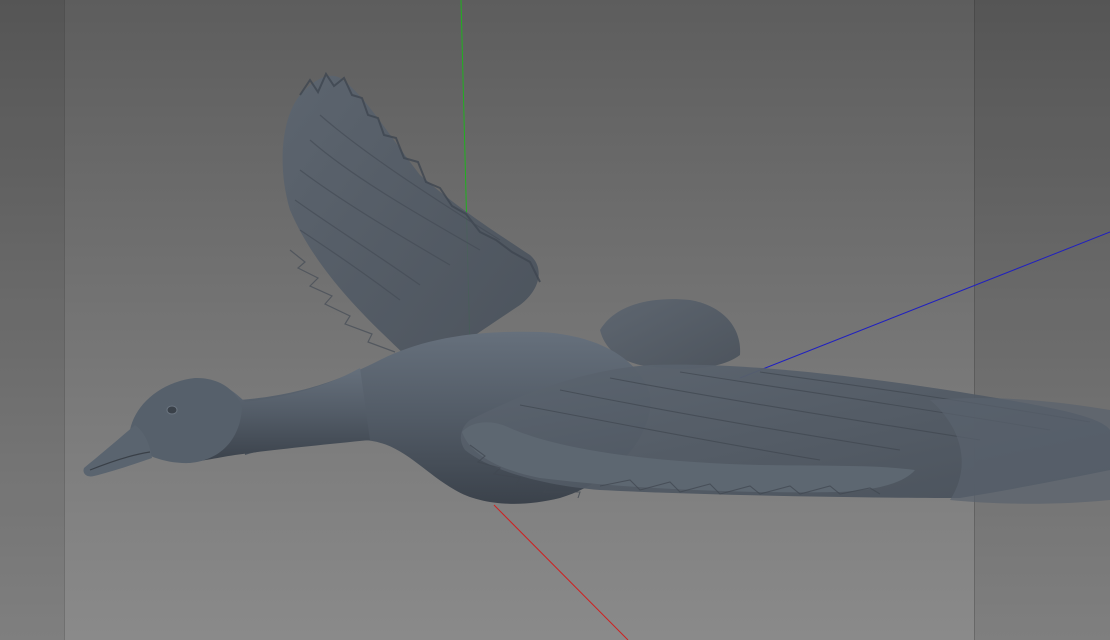 The image size is (1110, 640). I want to click on upper-wing, so click(410, 220).